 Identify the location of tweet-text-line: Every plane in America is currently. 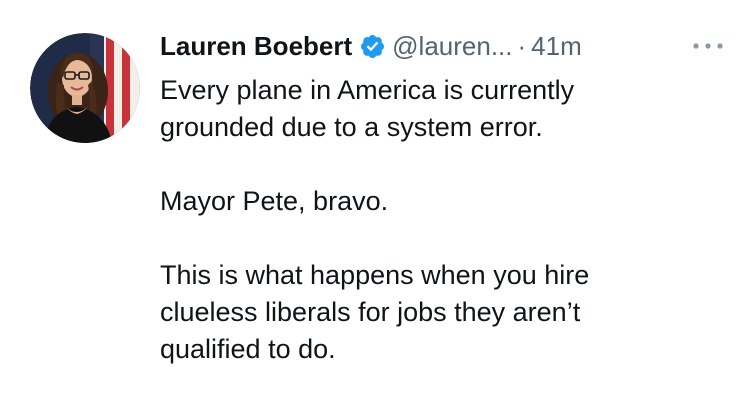
(367, 90).